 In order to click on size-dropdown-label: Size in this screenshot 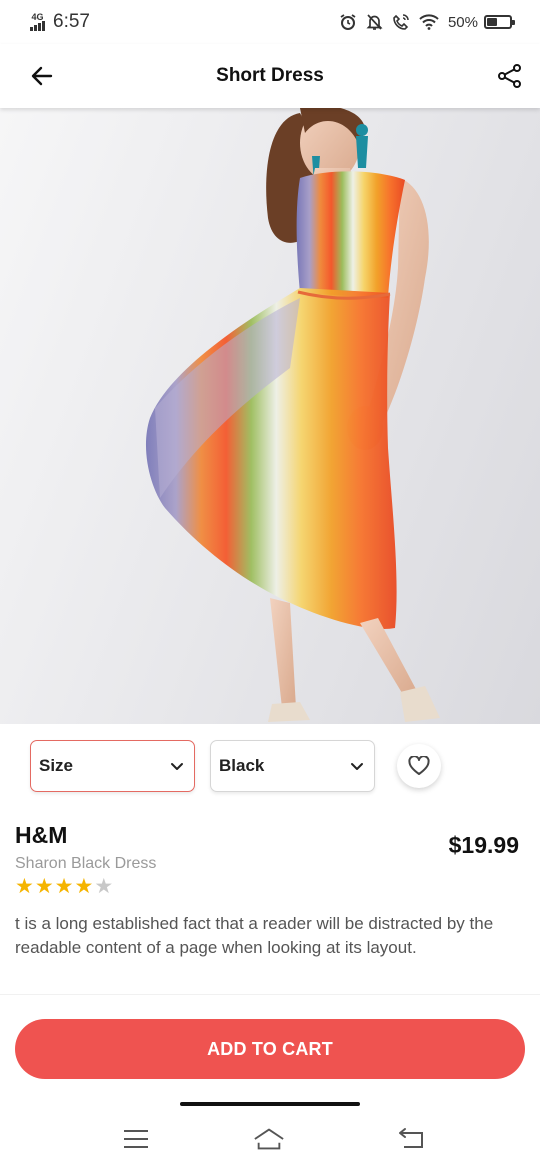, I will do `click(56, 765)`.